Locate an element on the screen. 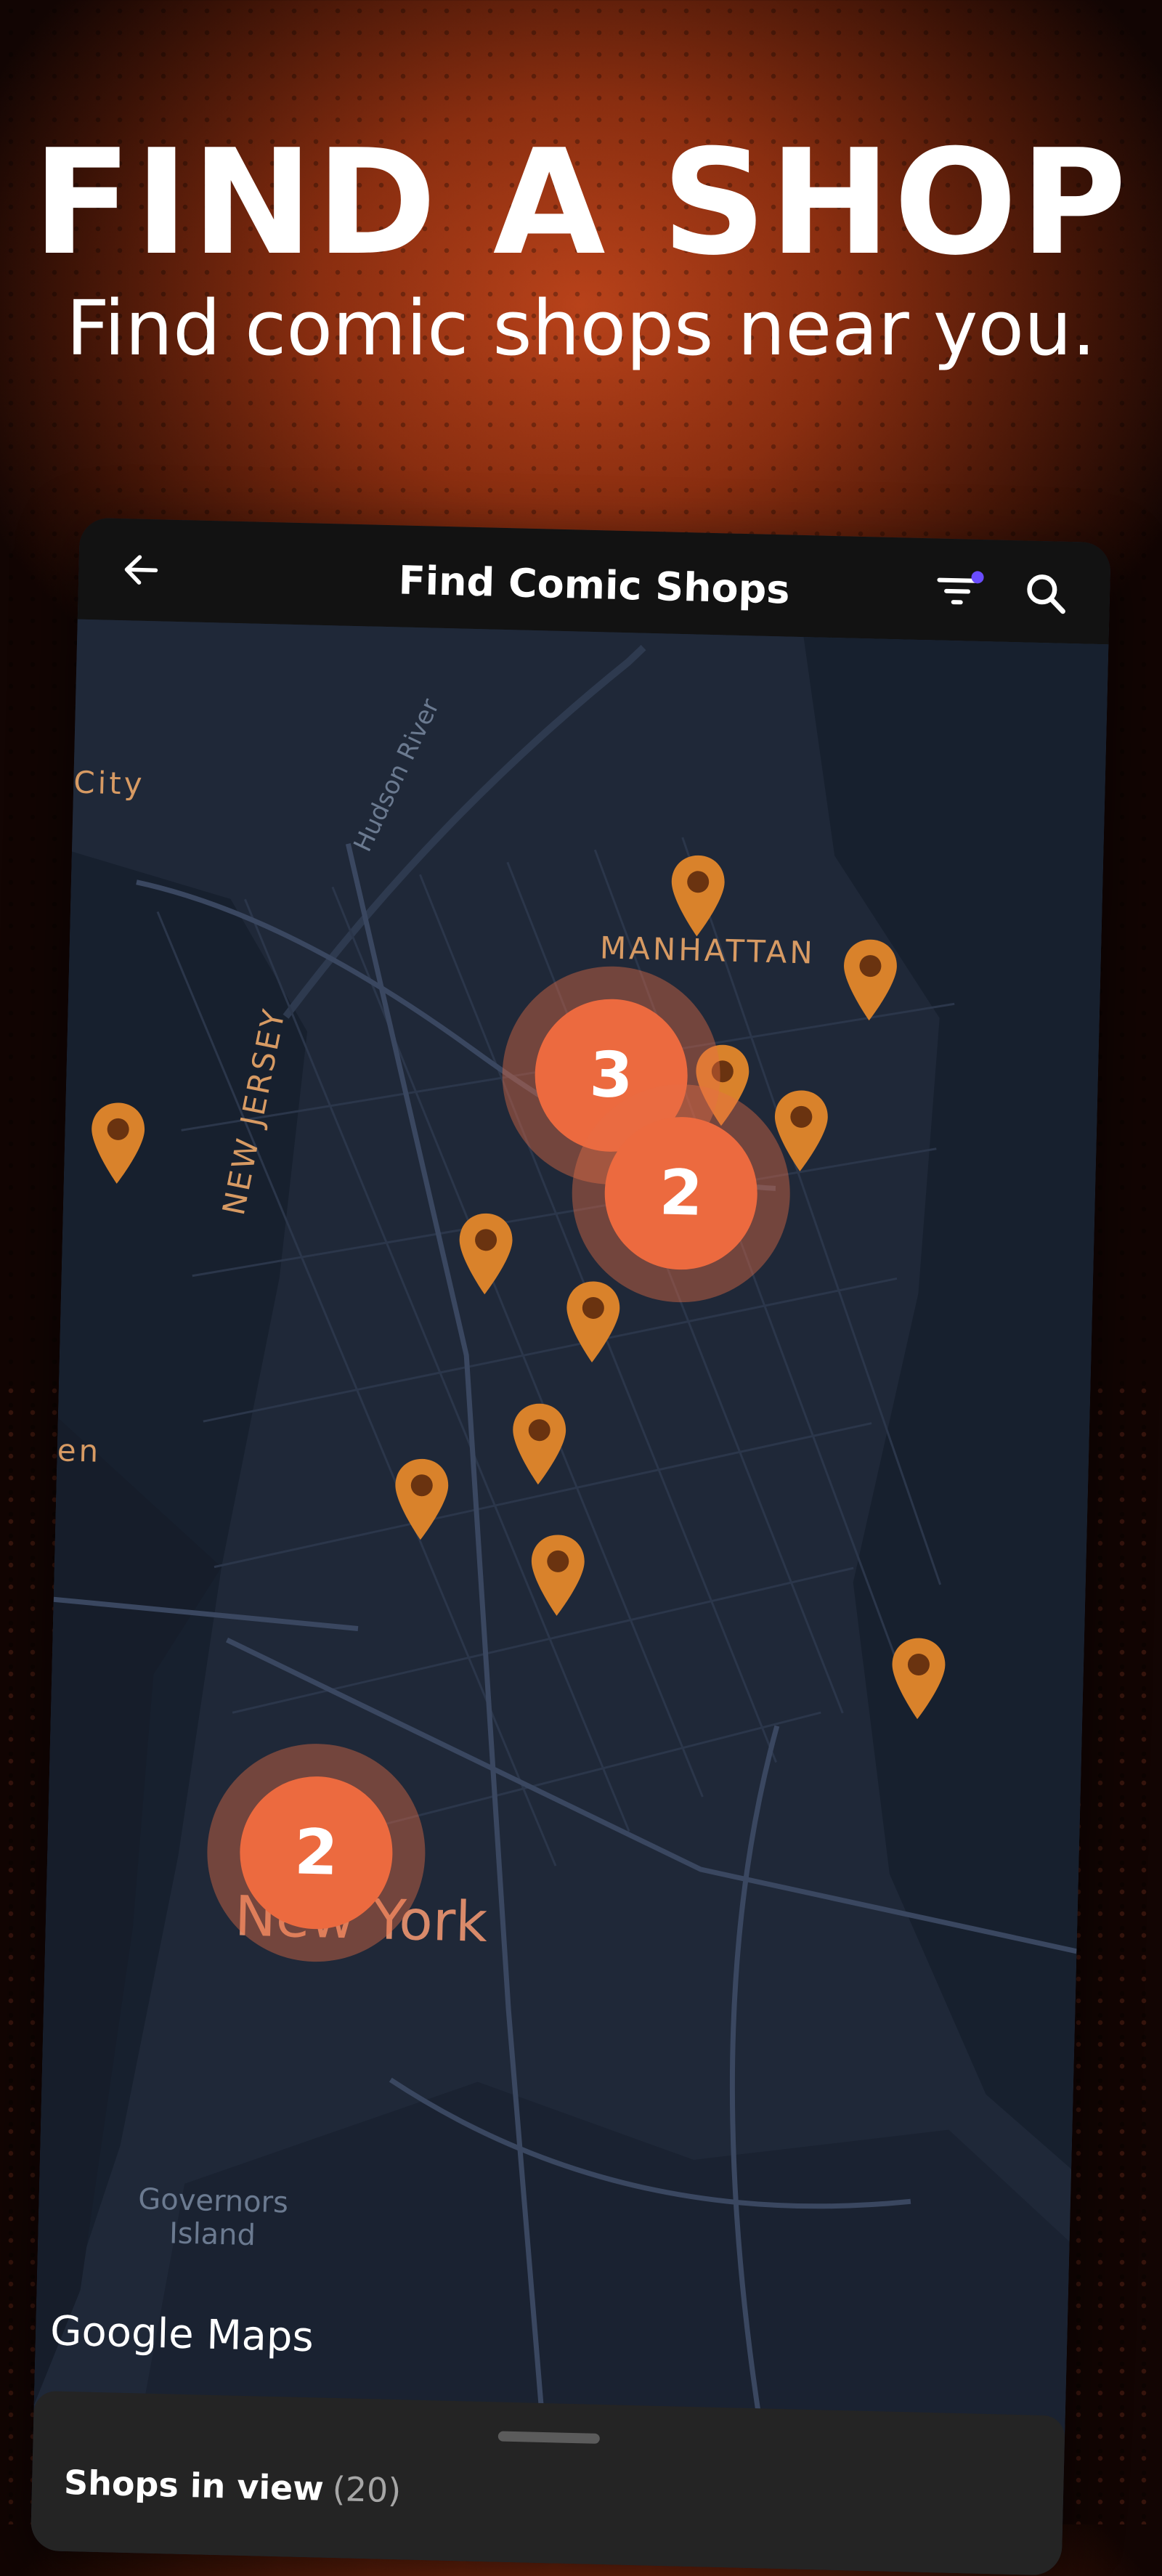 The height and width of the screenshot is (2576, 1162). shops-in-view-title: Shops in view is located at coordinates (194, 2485).